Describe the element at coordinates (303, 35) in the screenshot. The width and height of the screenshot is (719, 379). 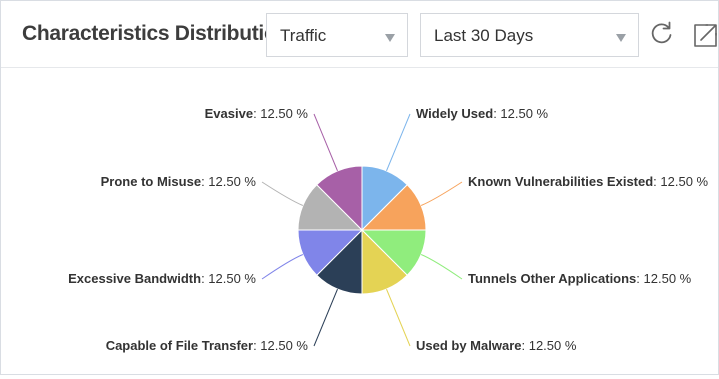
I see `traffic-select-value: Traffic` at that location.